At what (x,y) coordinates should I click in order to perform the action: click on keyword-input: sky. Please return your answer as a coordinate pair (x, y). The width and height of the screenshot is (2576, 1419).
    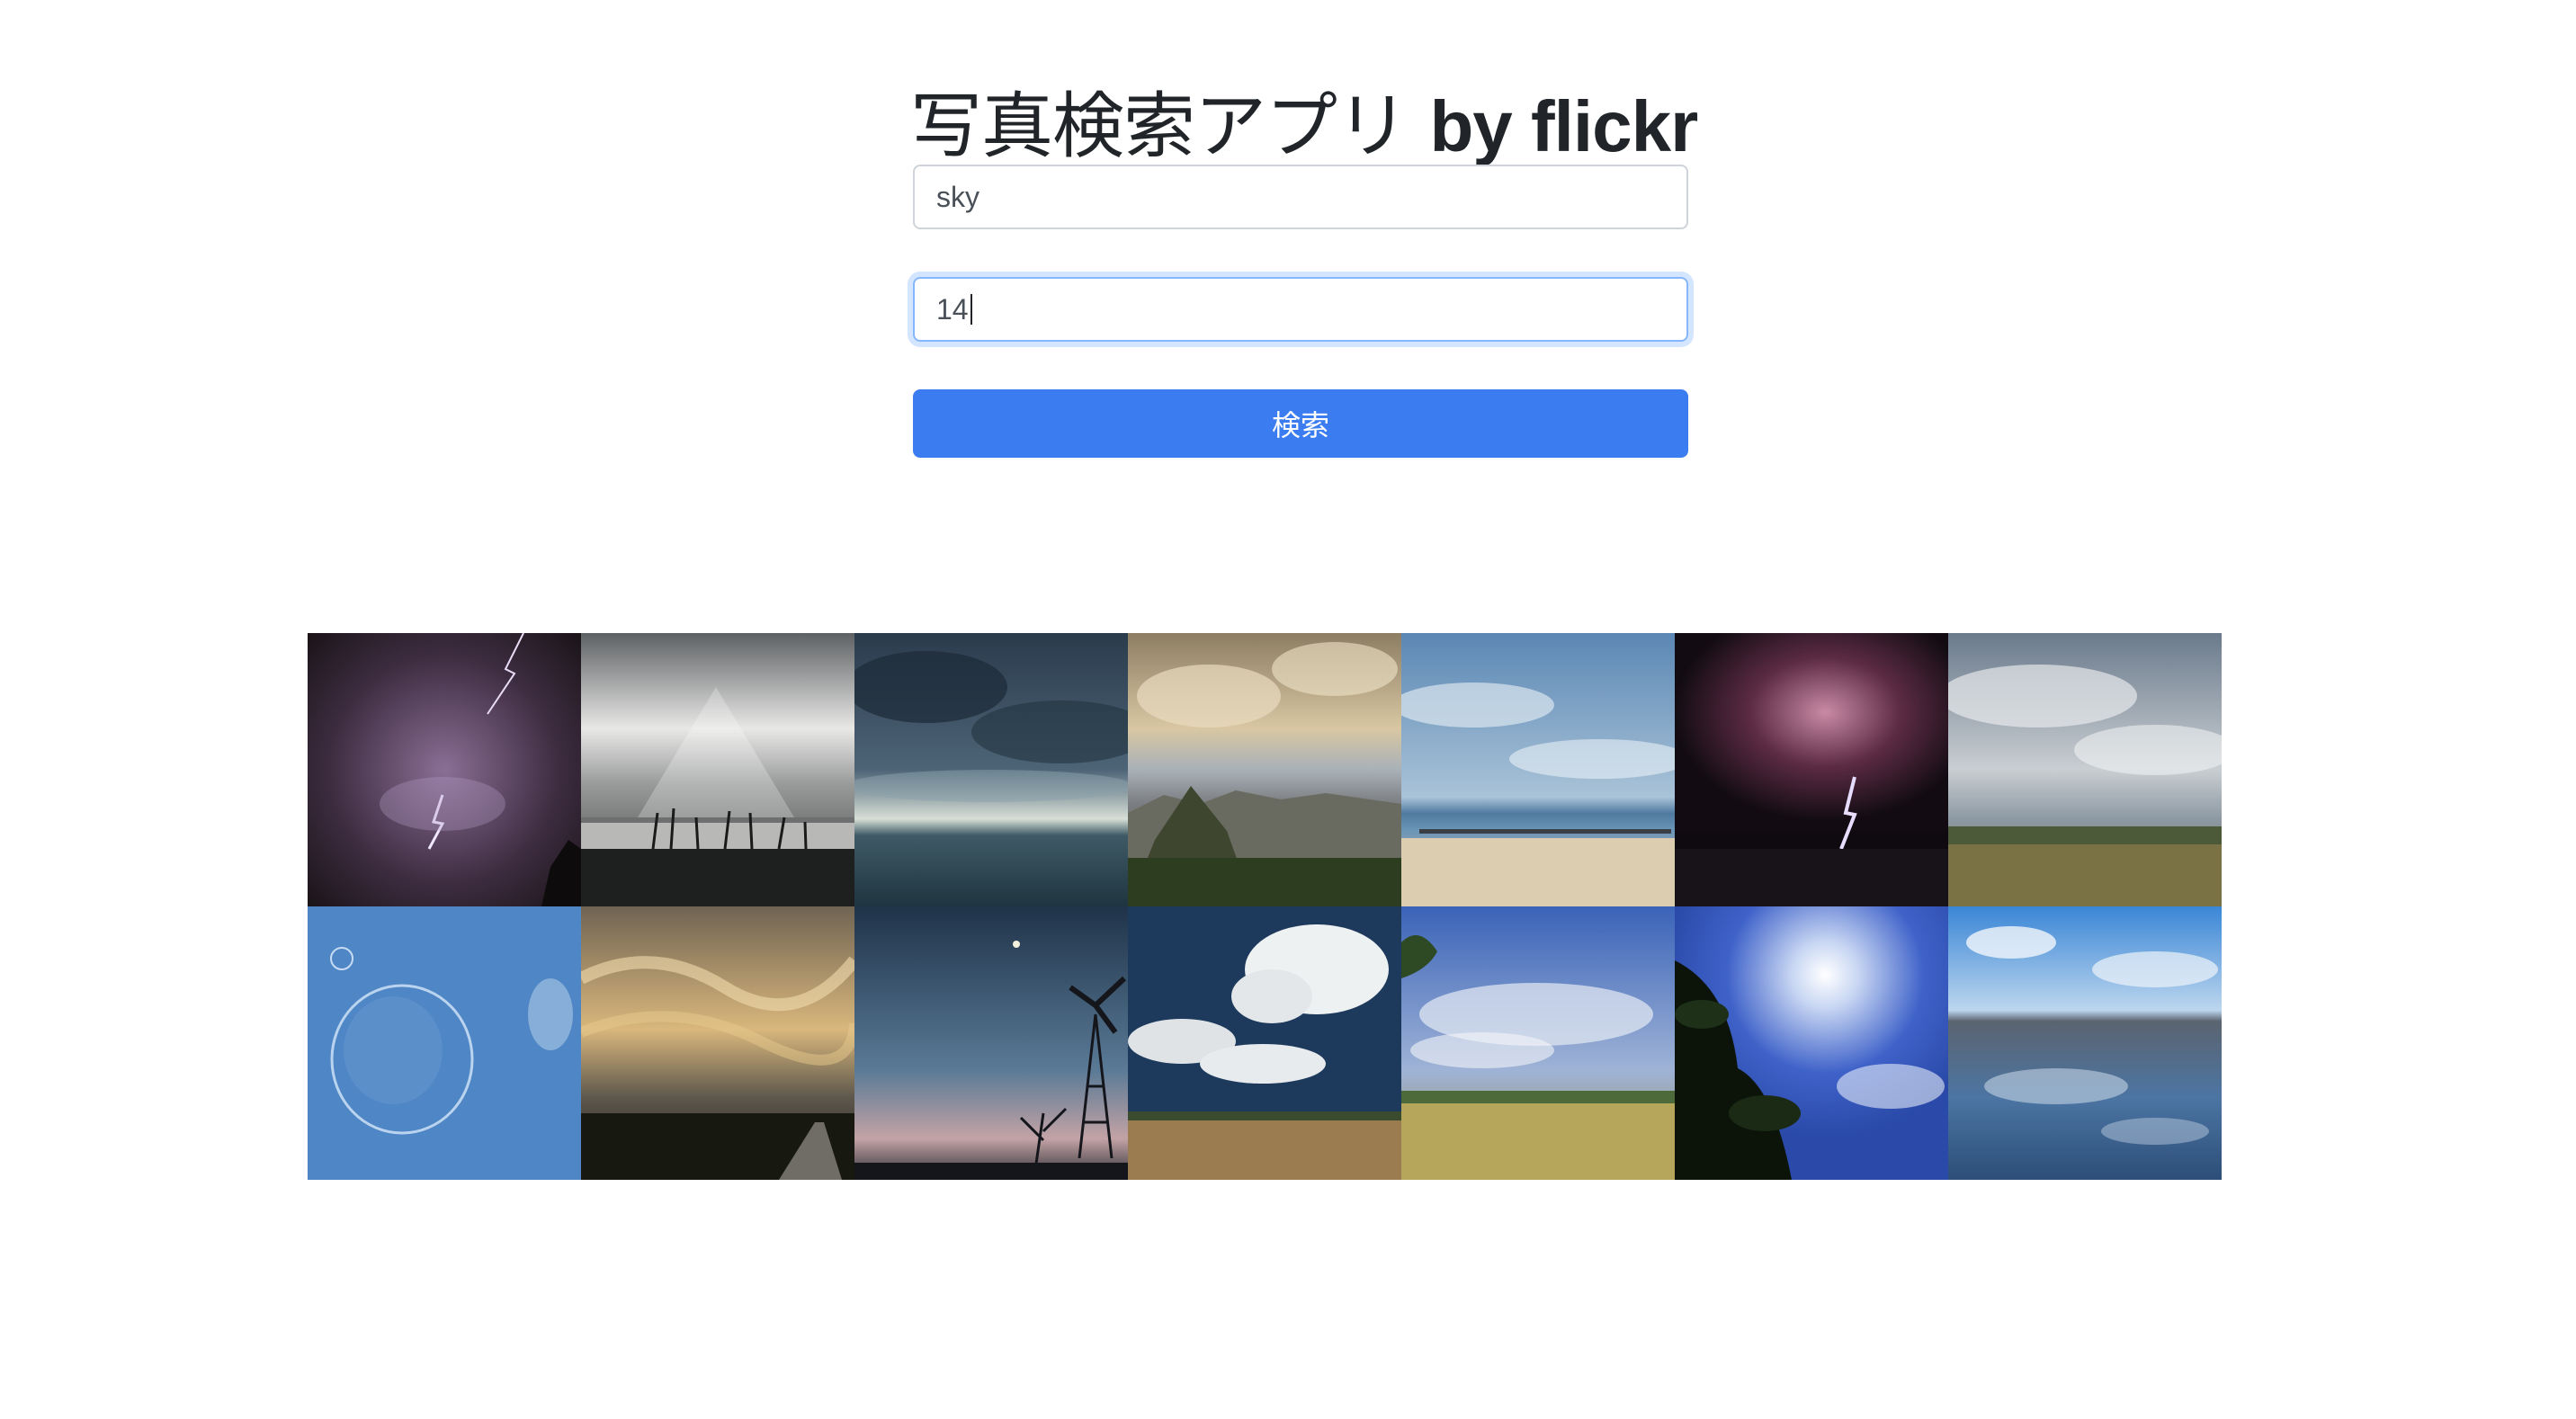
    Looking at the image, I should click on (1300, 197).